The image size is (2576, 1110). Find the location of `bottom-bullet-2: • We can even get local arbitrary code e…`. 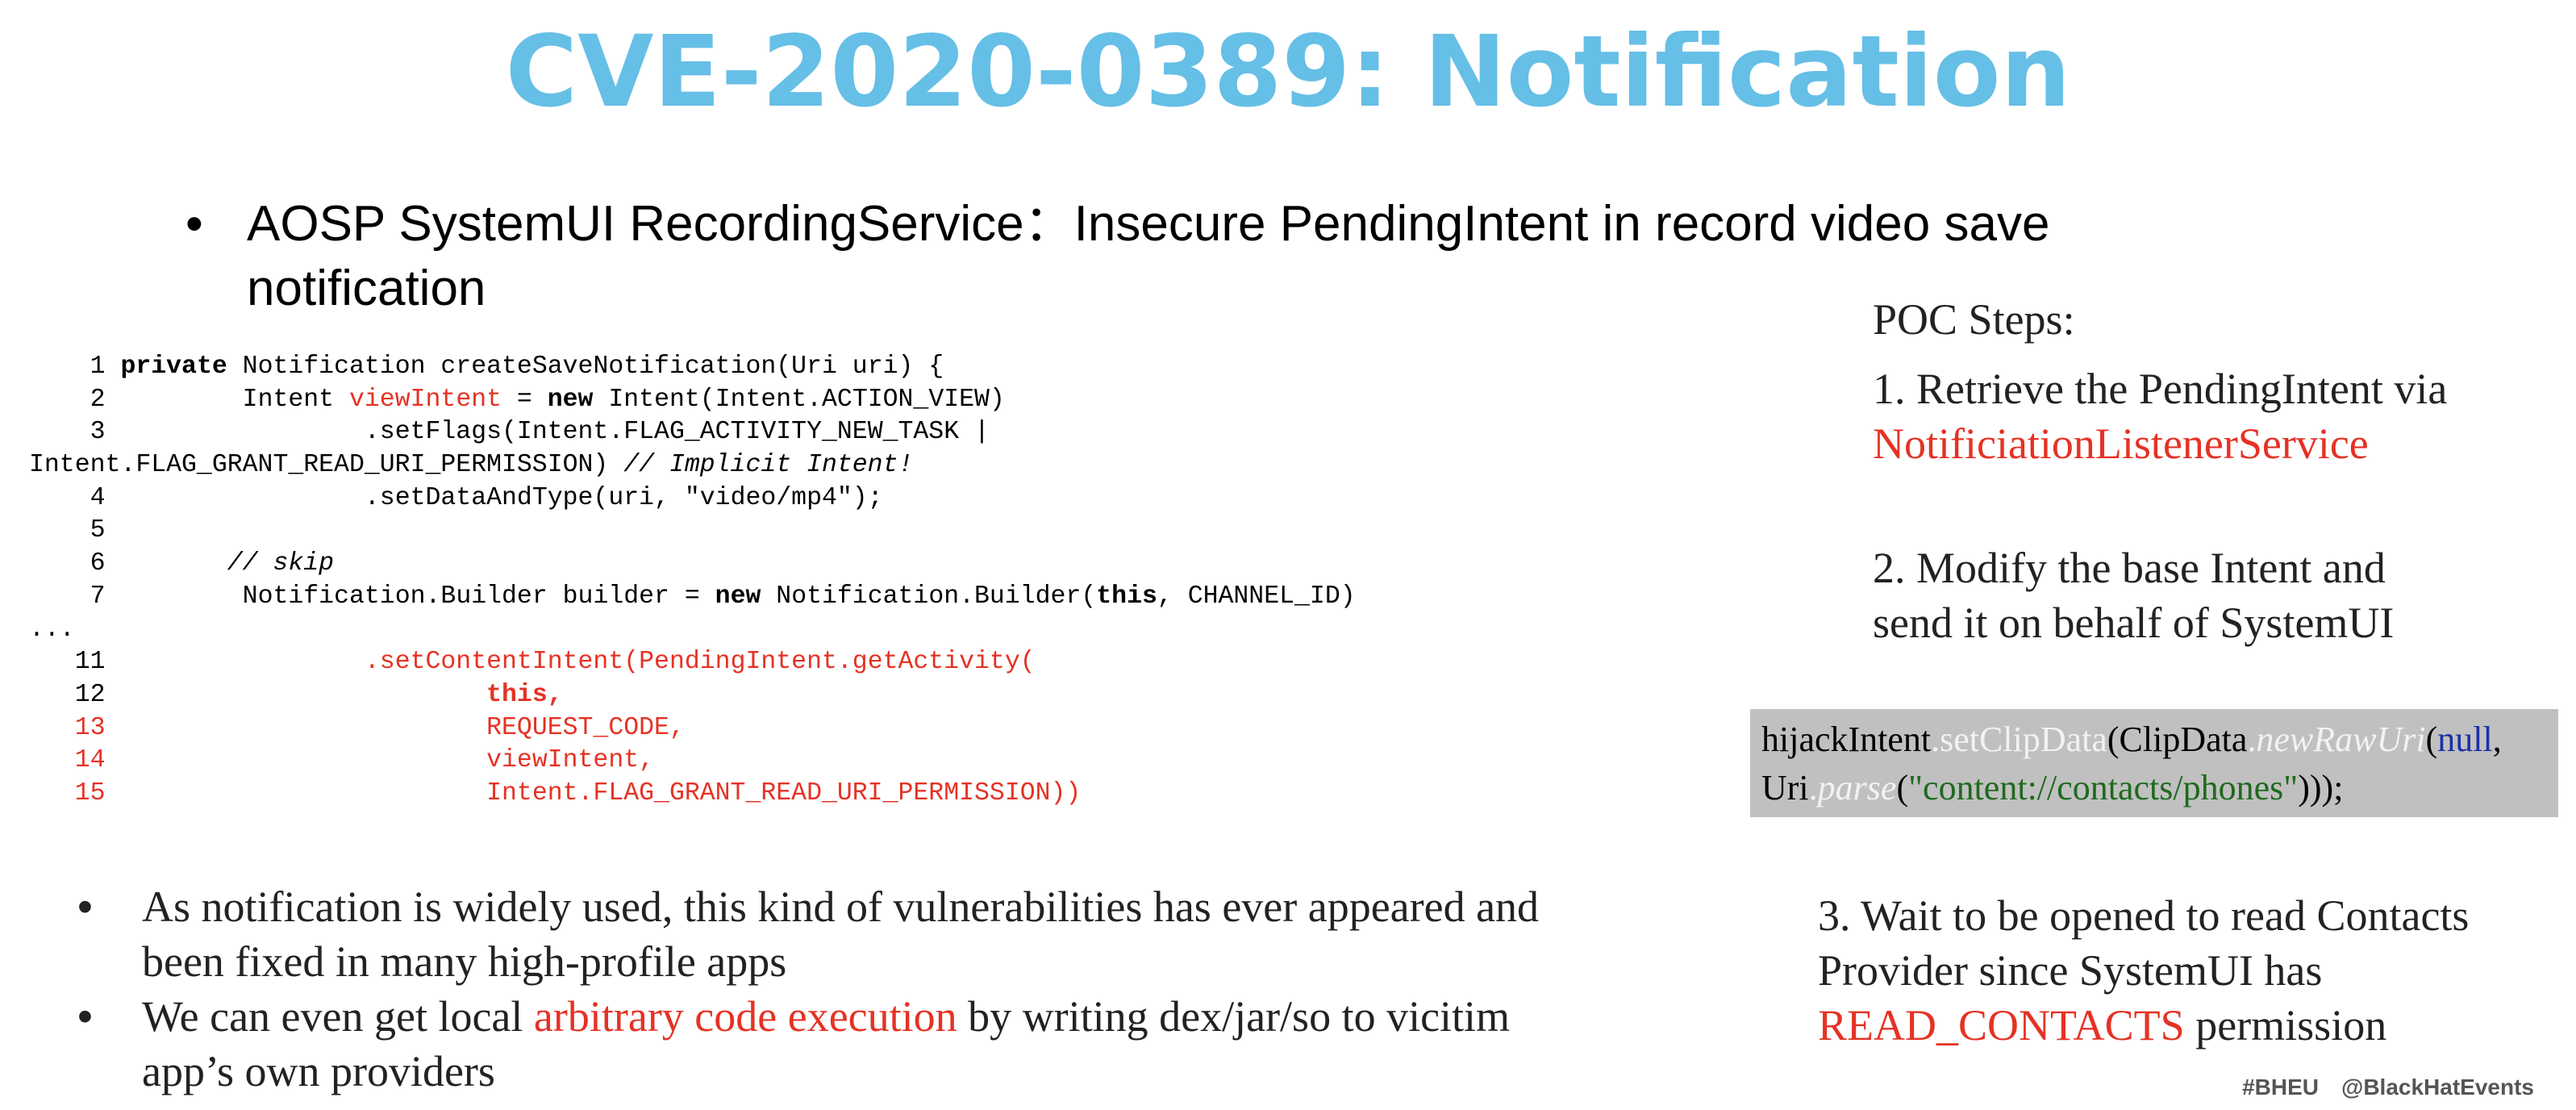

bottom-bullet-2: • We can even get local arbitrary code e… is located at coordinates (867, 1044).